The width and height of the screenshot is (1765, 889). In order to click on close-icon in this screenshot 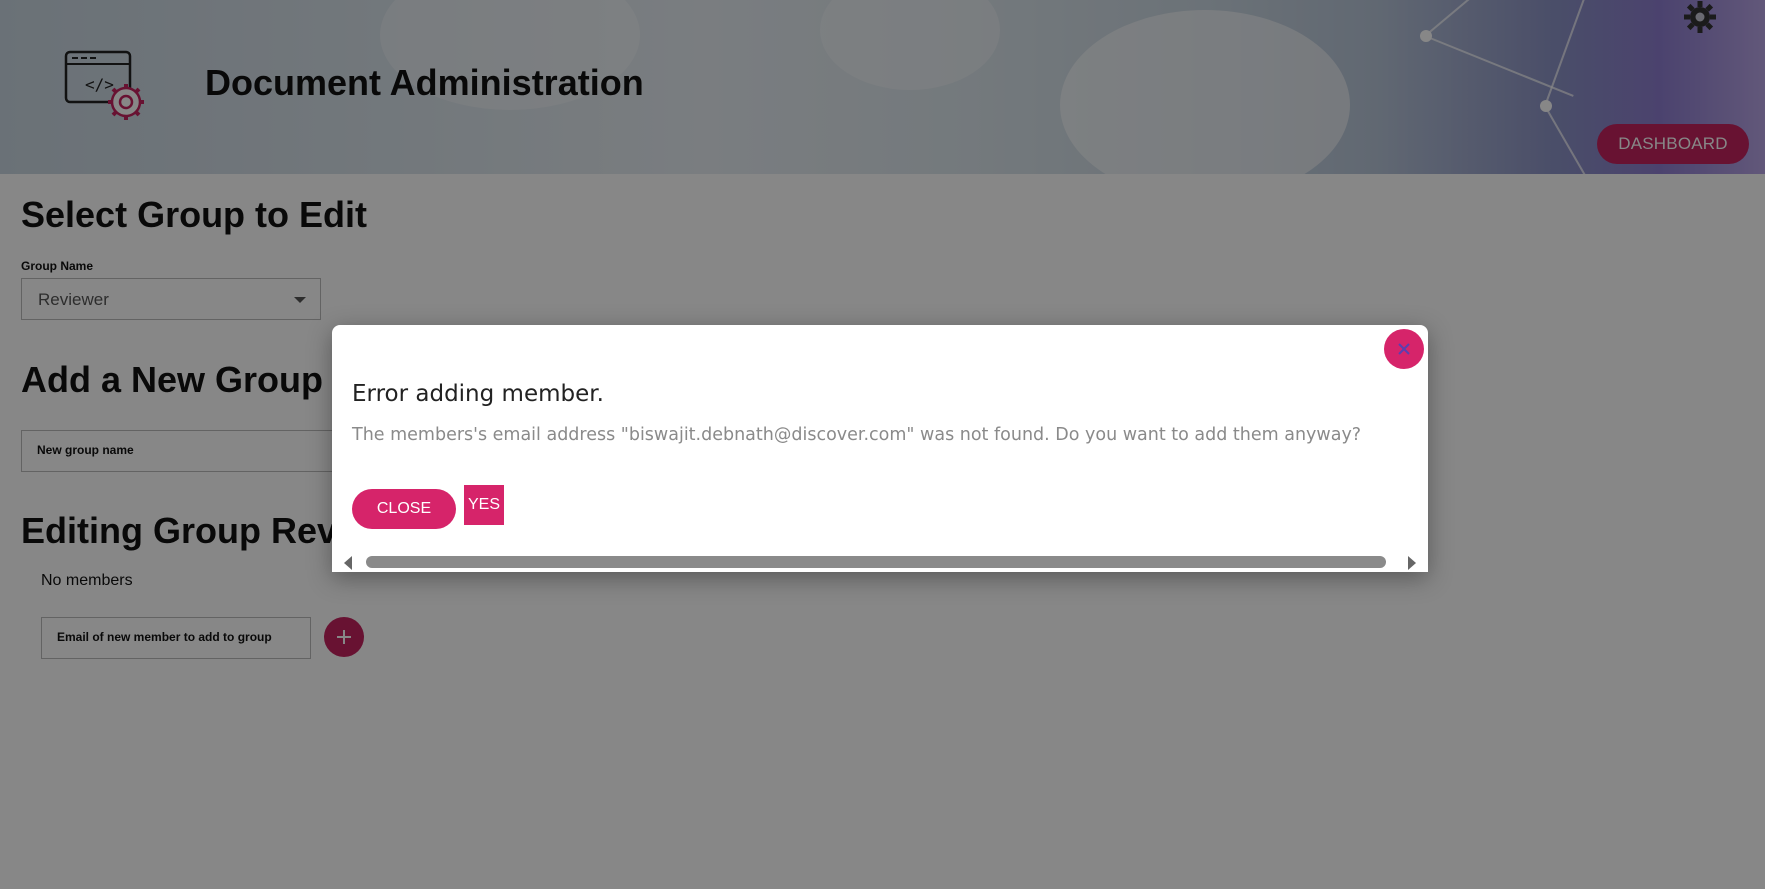, I will do `click(1404, 349)`.